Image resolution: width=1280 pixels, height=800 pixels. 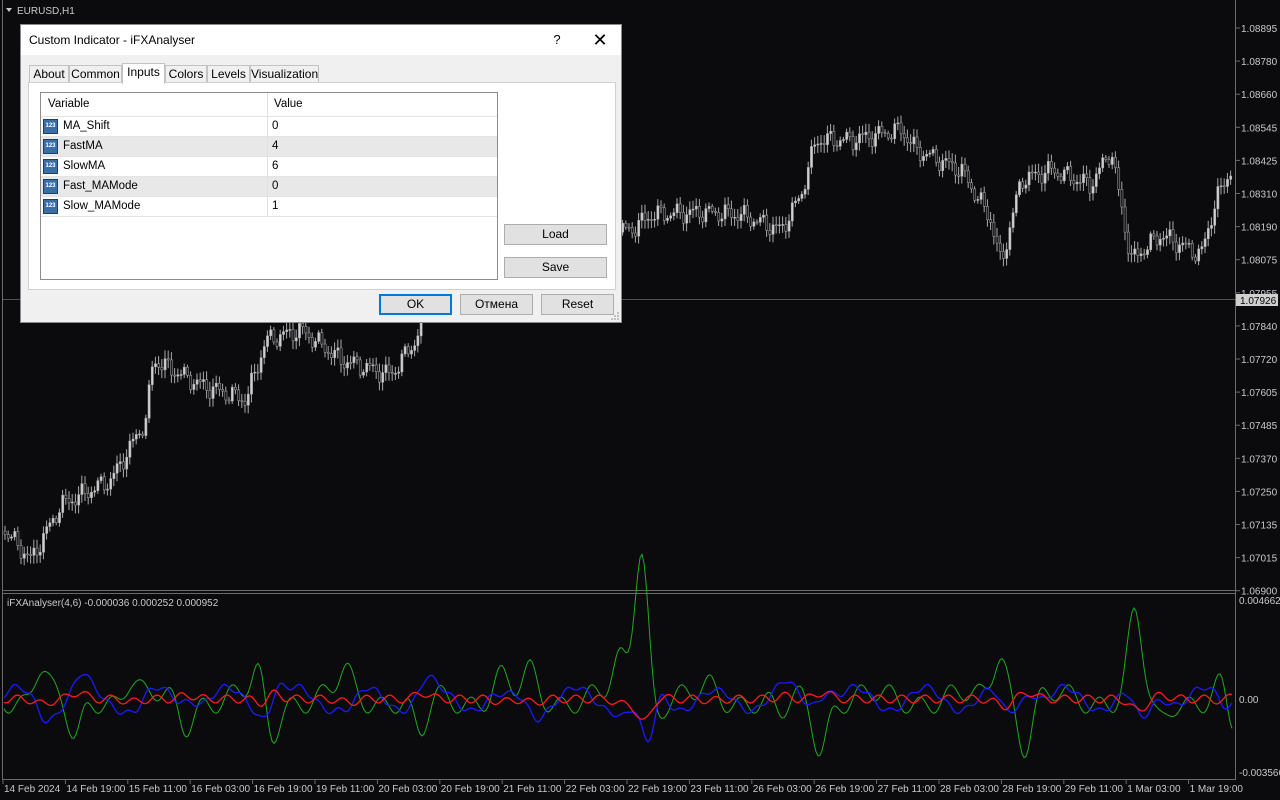 What do you see at coordinates (228, 74) in the screenshot?
I see `tab-levels: Levels` at bounding box center [228, 74].